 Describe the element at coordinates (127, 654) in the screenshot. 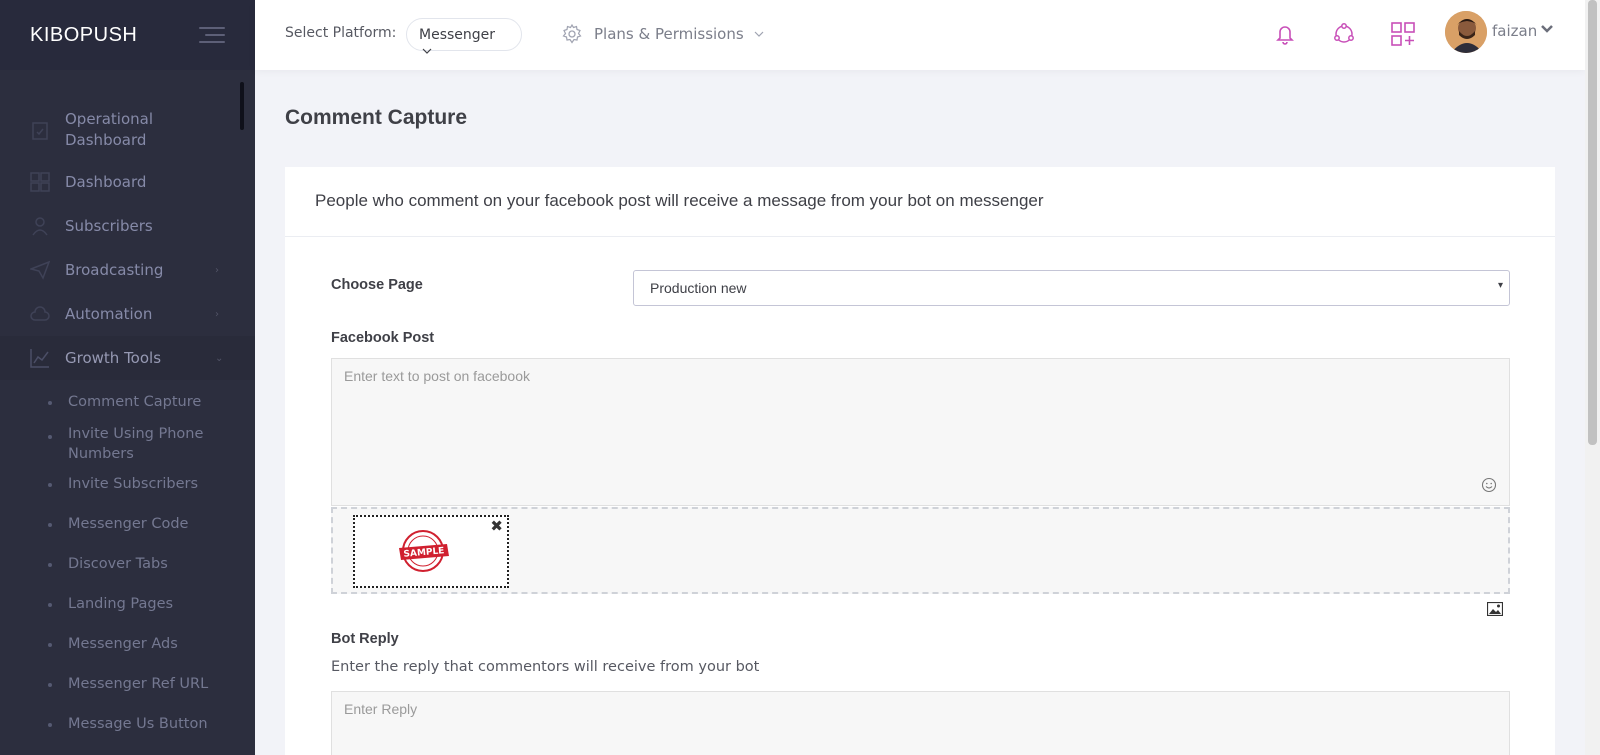

I see `submenu-item-messenger-ads: Messenger Ads` at that location.